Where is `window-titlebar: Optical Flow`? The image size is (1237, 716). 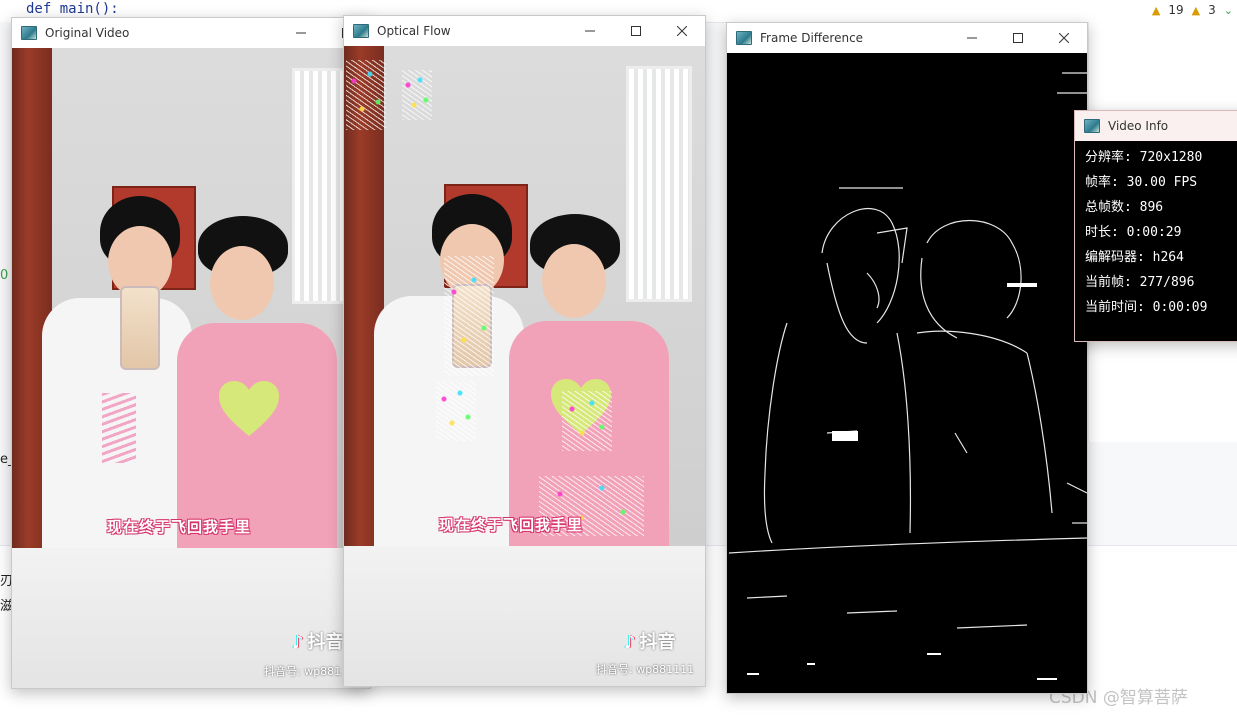
window-titlebar: Optical Flow is located at coordinates (524, 31).